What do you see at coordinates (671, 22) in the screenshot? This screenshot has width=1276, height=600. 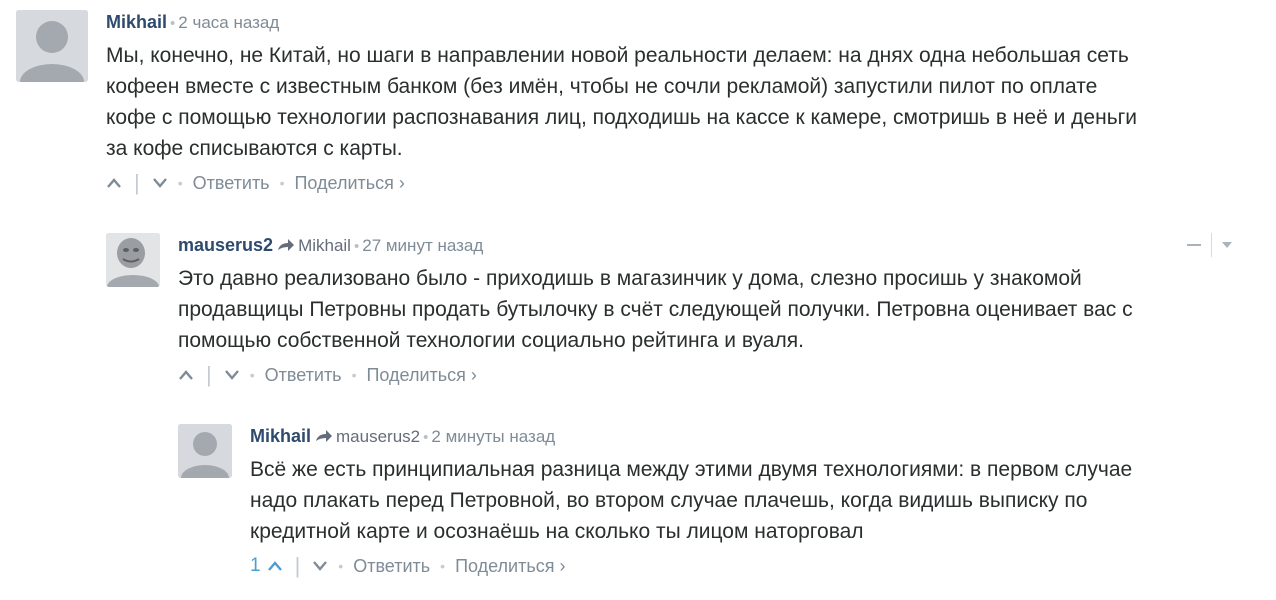 I see `comment-header: Mikhail • 2 часа назад` at bounding box center [671, 22].